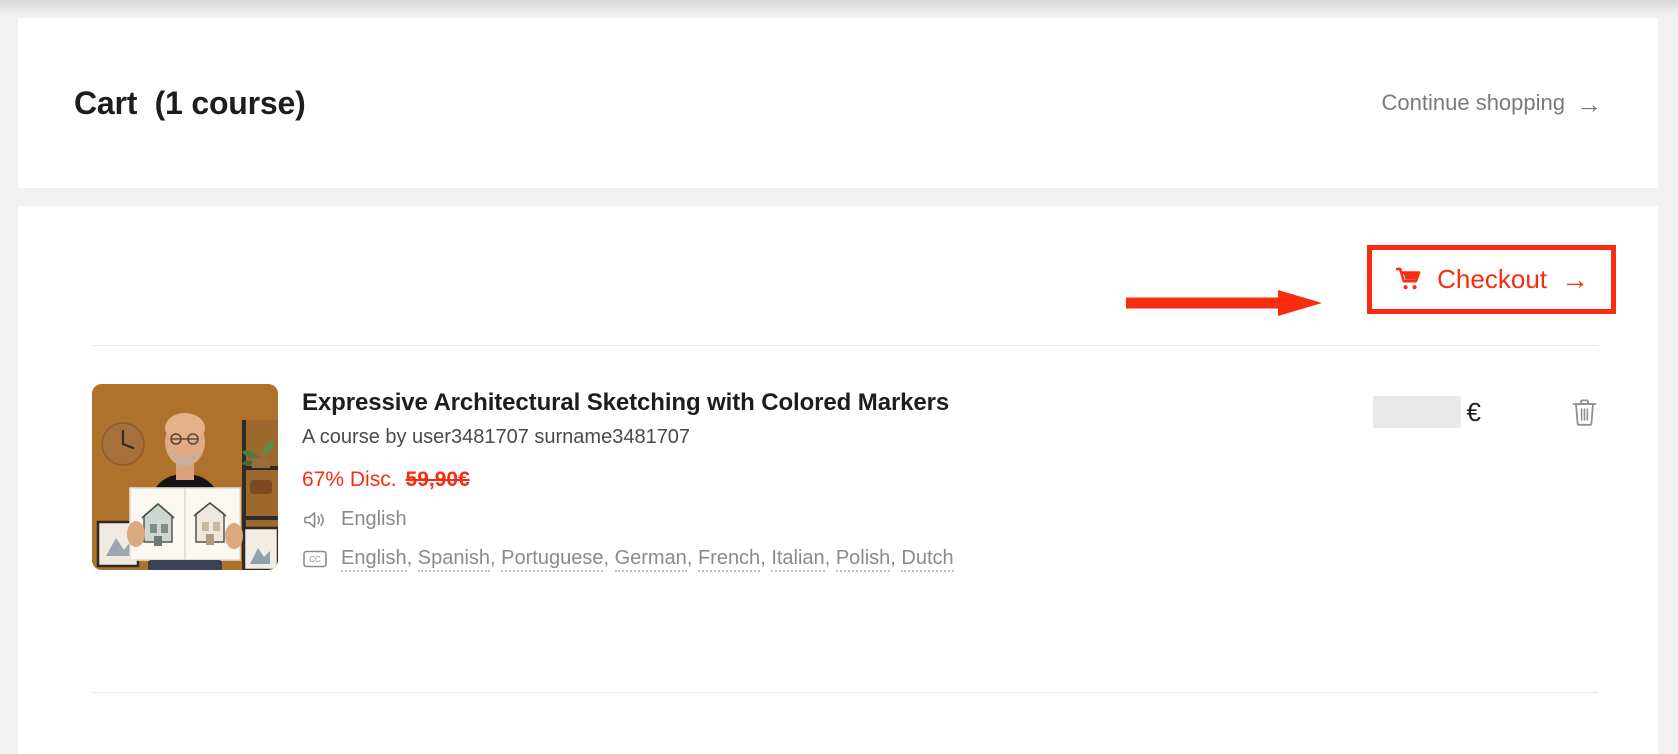 This screenshot has height=754, width=1678. I want to click on subtitle-language: French, so click(729, 559).